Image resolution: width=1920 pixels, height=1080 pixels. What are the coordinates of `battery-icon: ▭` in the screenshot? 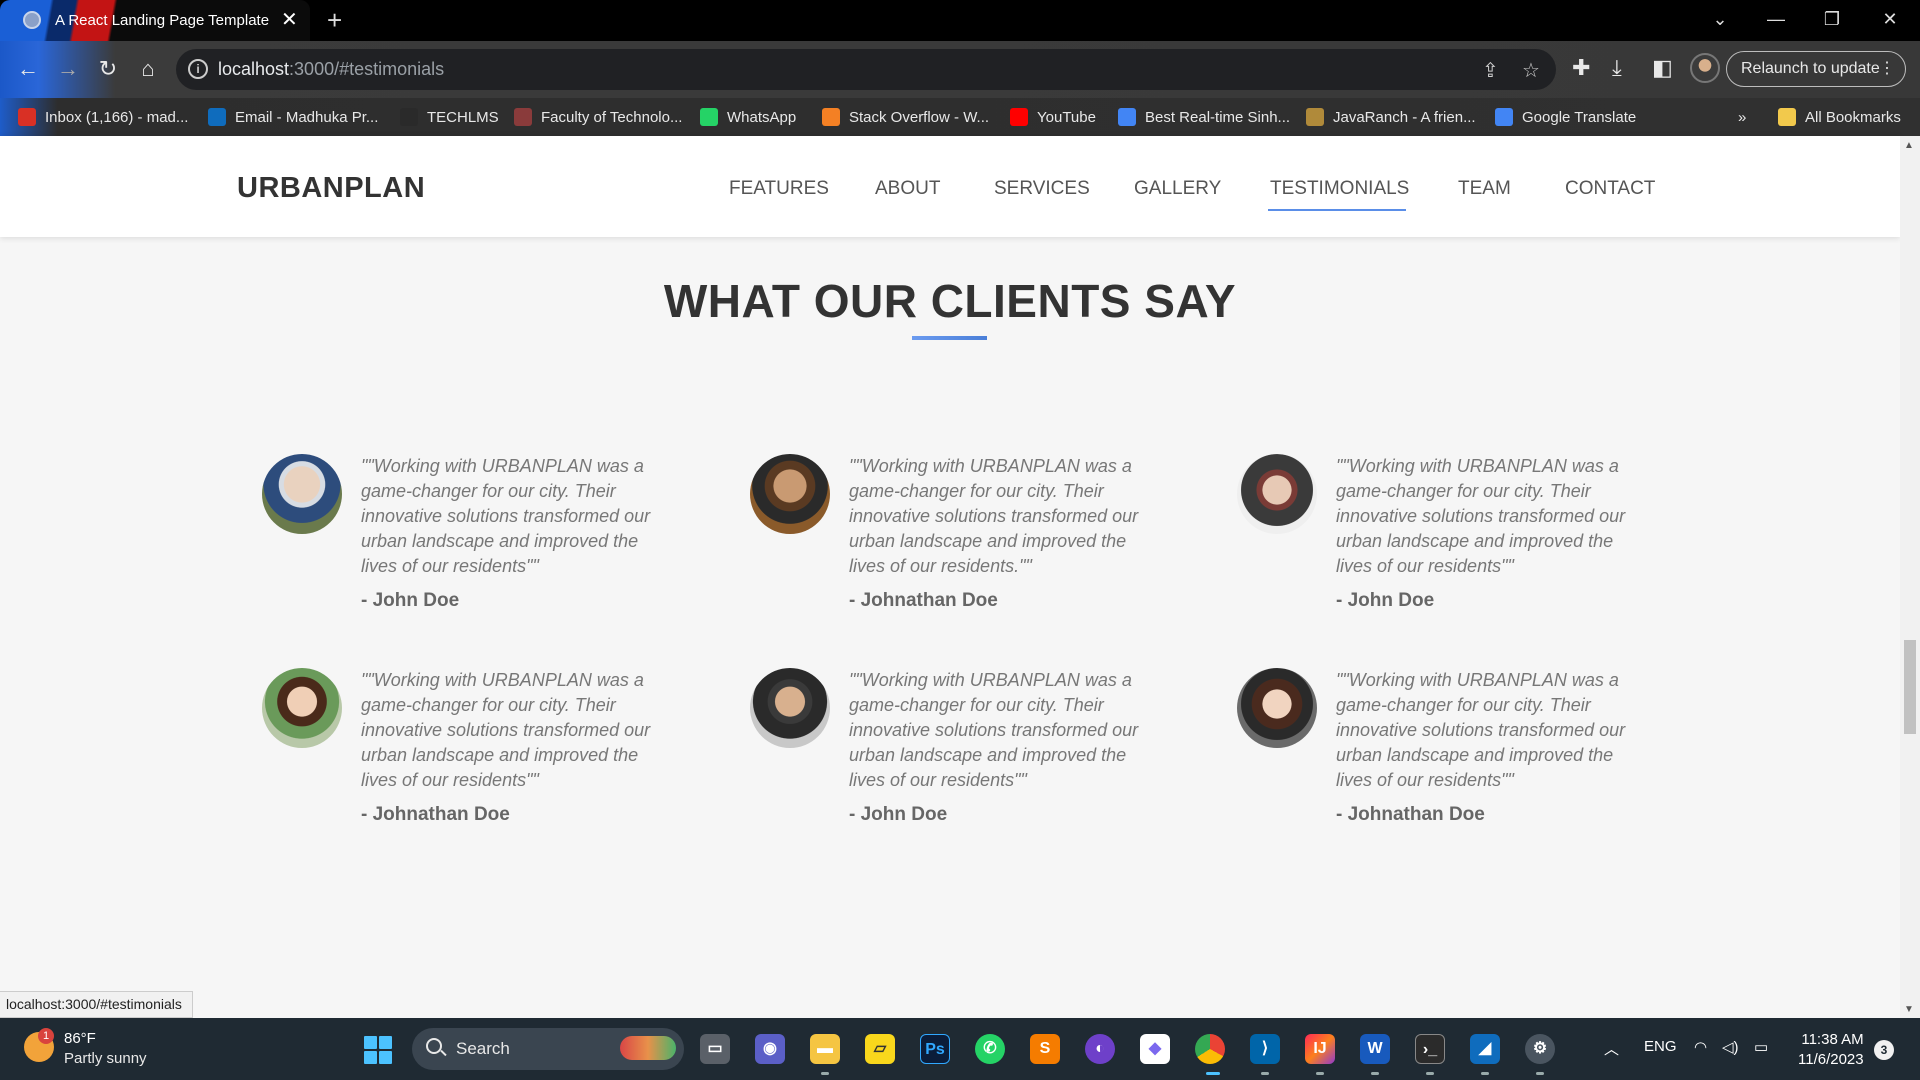 It's located at (1761, 1047).